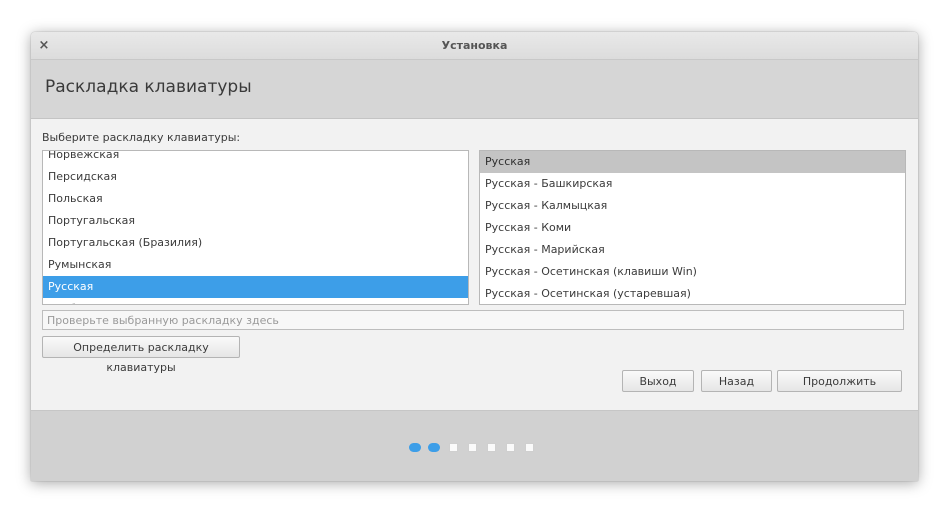 Image resolution: width=950 pixels, height=514 pixels. Describe the element at coordinates (839, 381) in the screenshot. I see `continue-button: Продолжить` at that location.